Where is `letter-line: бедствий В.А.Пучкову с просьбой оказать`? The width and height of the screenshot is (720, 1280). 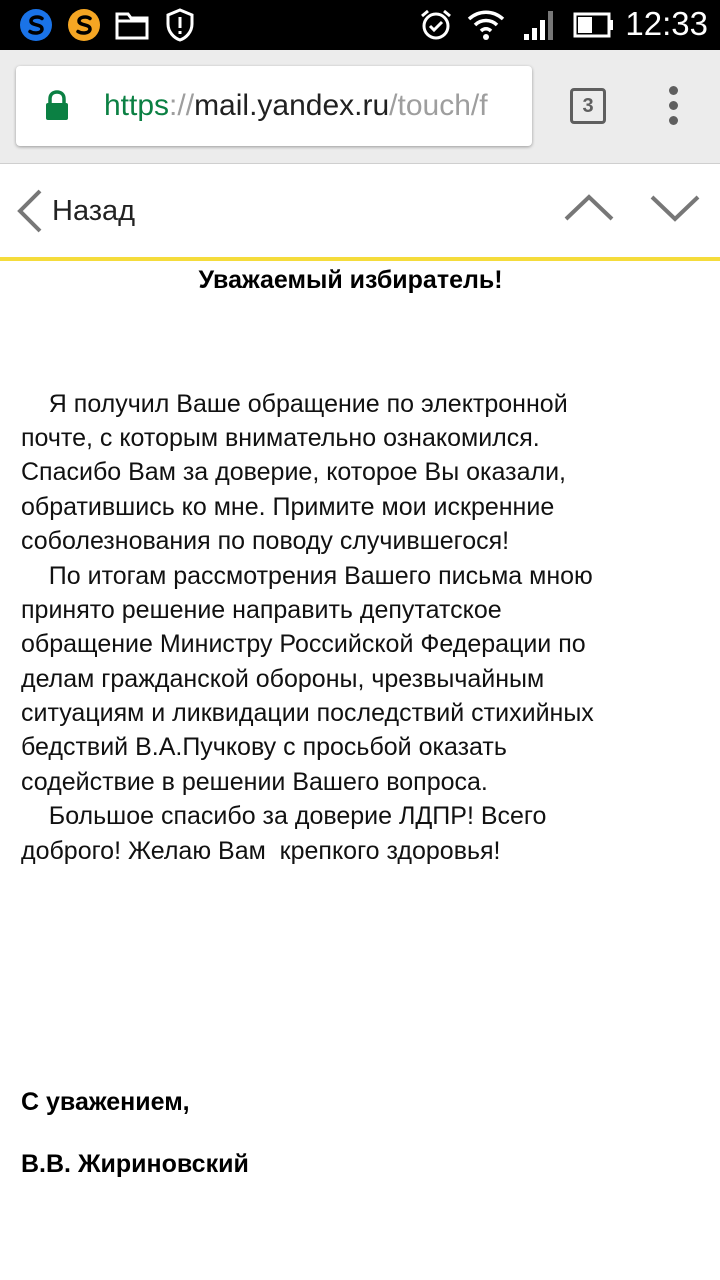 letter-line: бедствий В.А.Пучкову с просьбой оказать is located at coordinates (264, 747).